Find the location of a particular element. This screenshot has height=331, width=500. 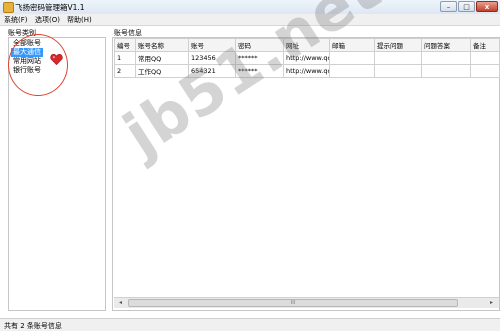

menu-system: 系统(F) is located at coordinates (16, 20).